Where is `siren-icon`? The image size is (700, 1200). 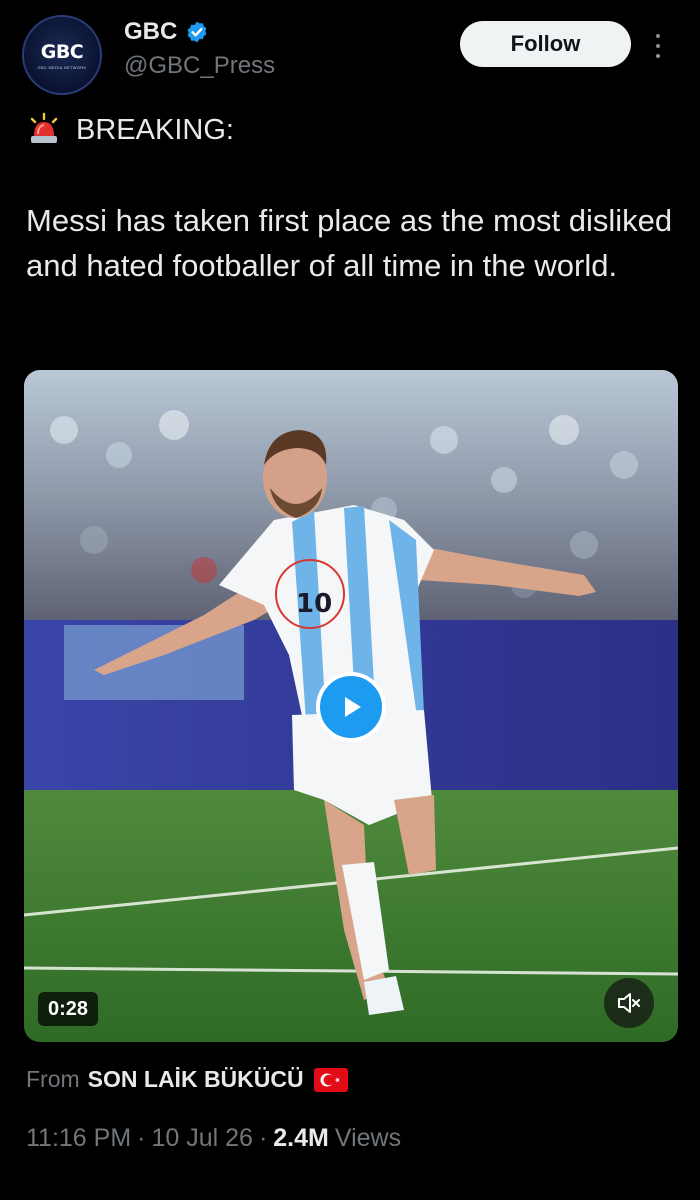 siren-icon is located at coordinates (44, 127).